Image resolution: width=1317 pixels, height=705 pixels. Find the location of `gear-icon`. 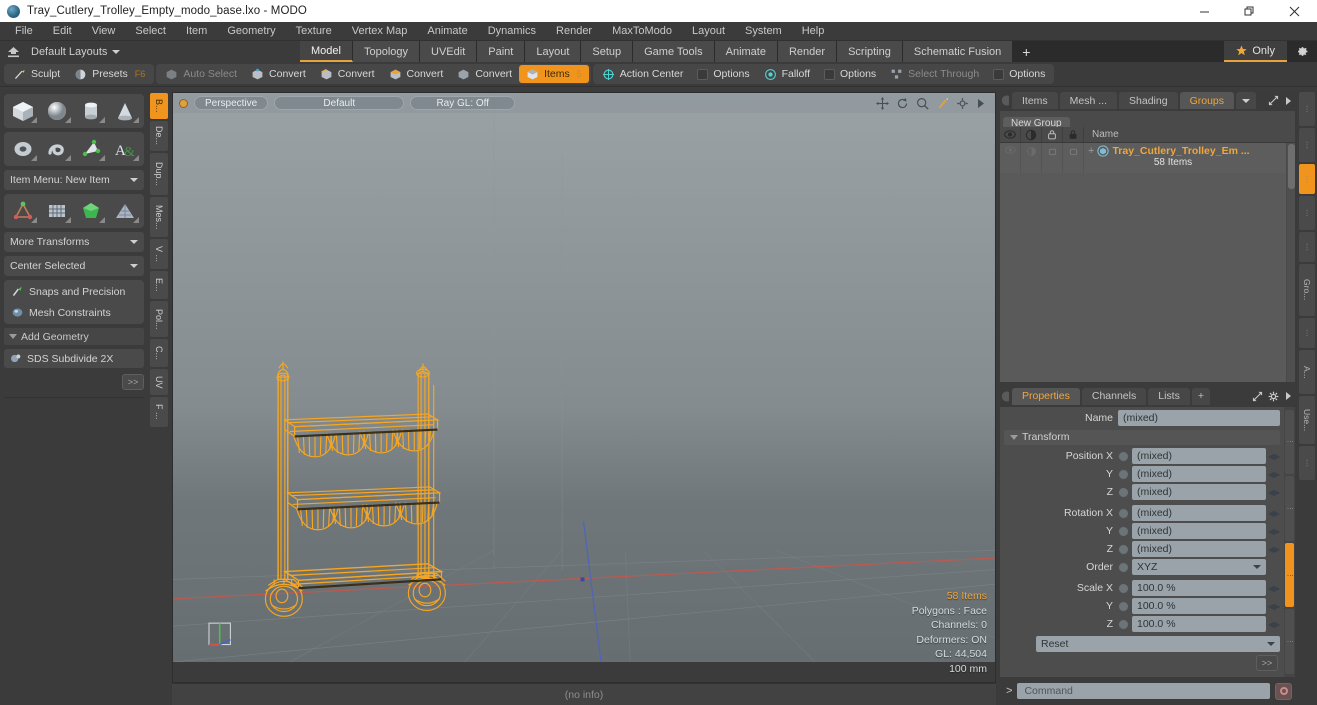

gear-icon is located at coordinates (1273, 396).